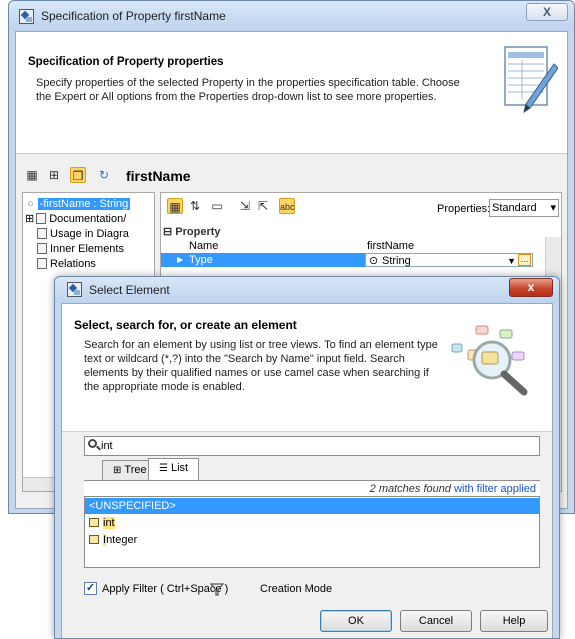  I want to click on list-item-int: int, so click(312, 523).